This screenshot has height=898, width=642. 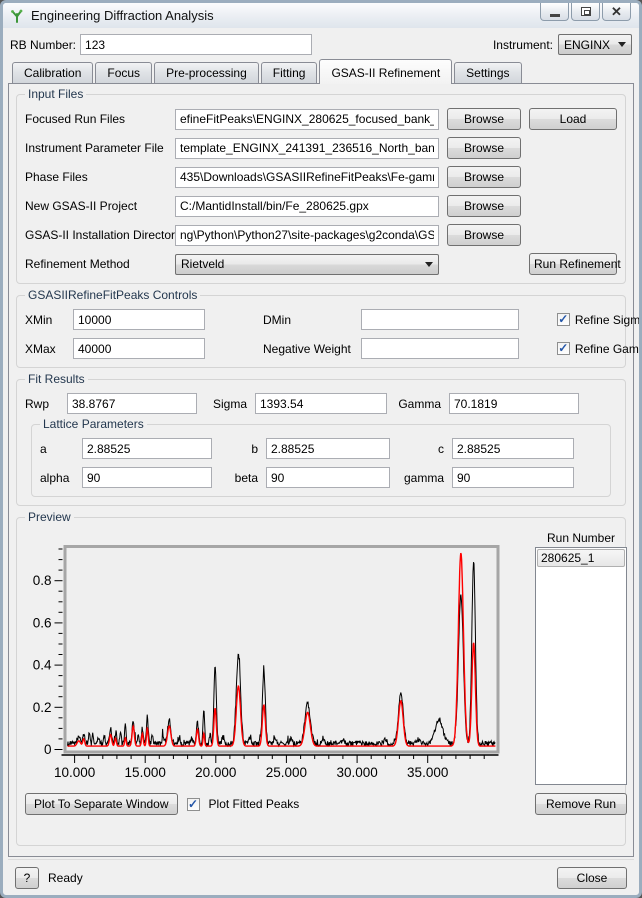 I want to click on svg-text: 25.000, so click(x=286, y=772).